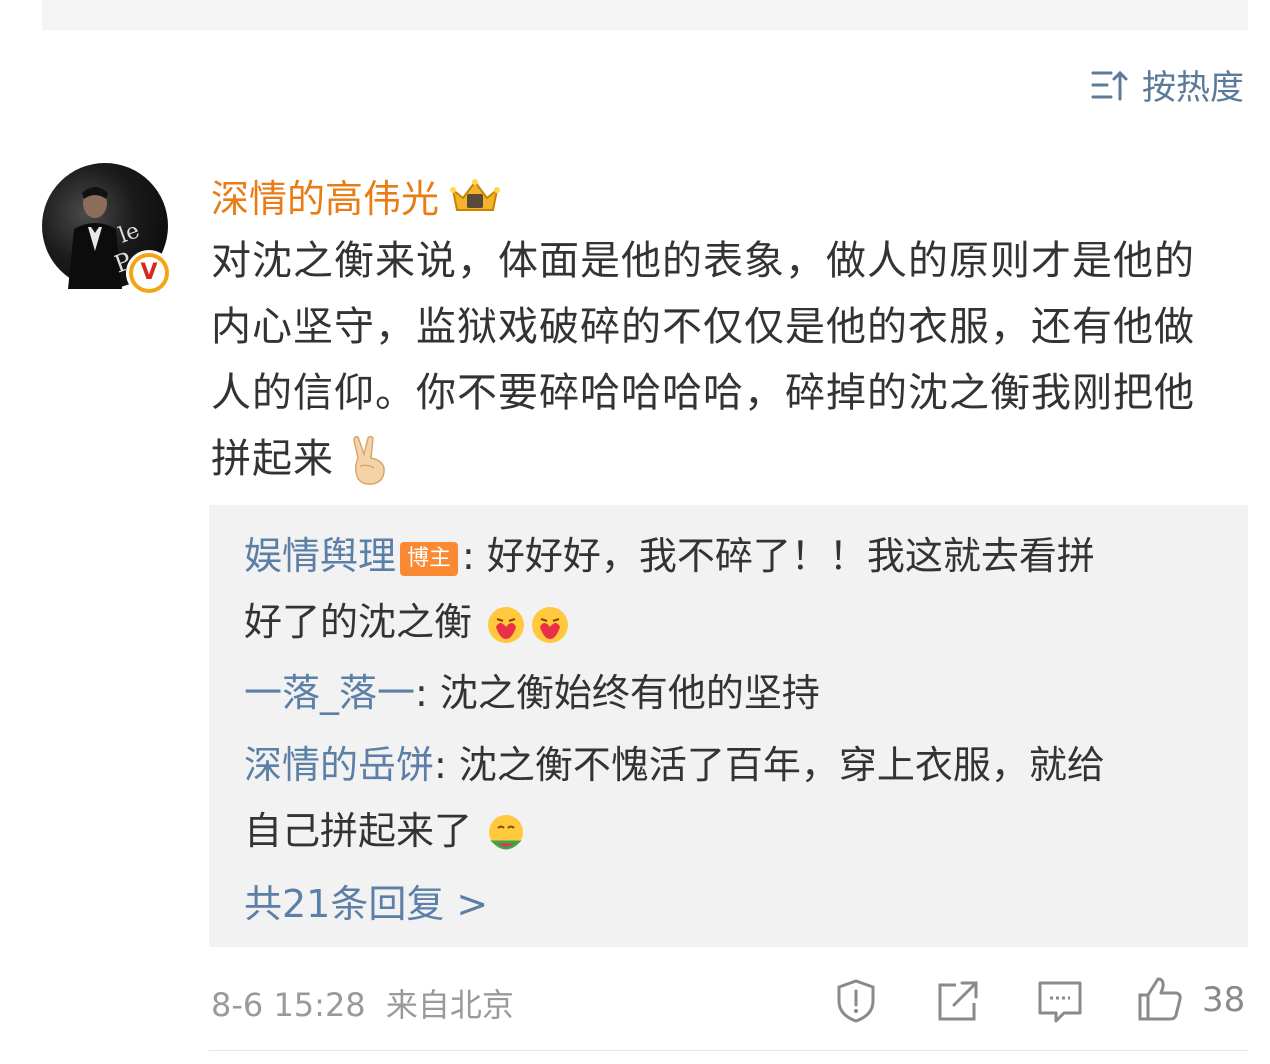 The height and width of the screenshot is (1064, 1270). I want to click on more-replies-link: 共21条回复 >, so click(366, 900).